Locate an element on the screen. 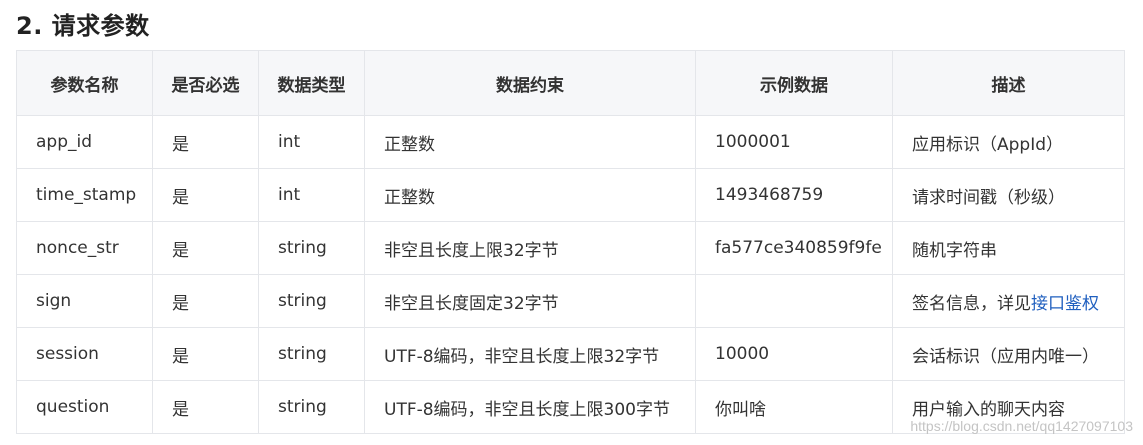  header-required: 是否必选 is located at coordinates (205, 83).